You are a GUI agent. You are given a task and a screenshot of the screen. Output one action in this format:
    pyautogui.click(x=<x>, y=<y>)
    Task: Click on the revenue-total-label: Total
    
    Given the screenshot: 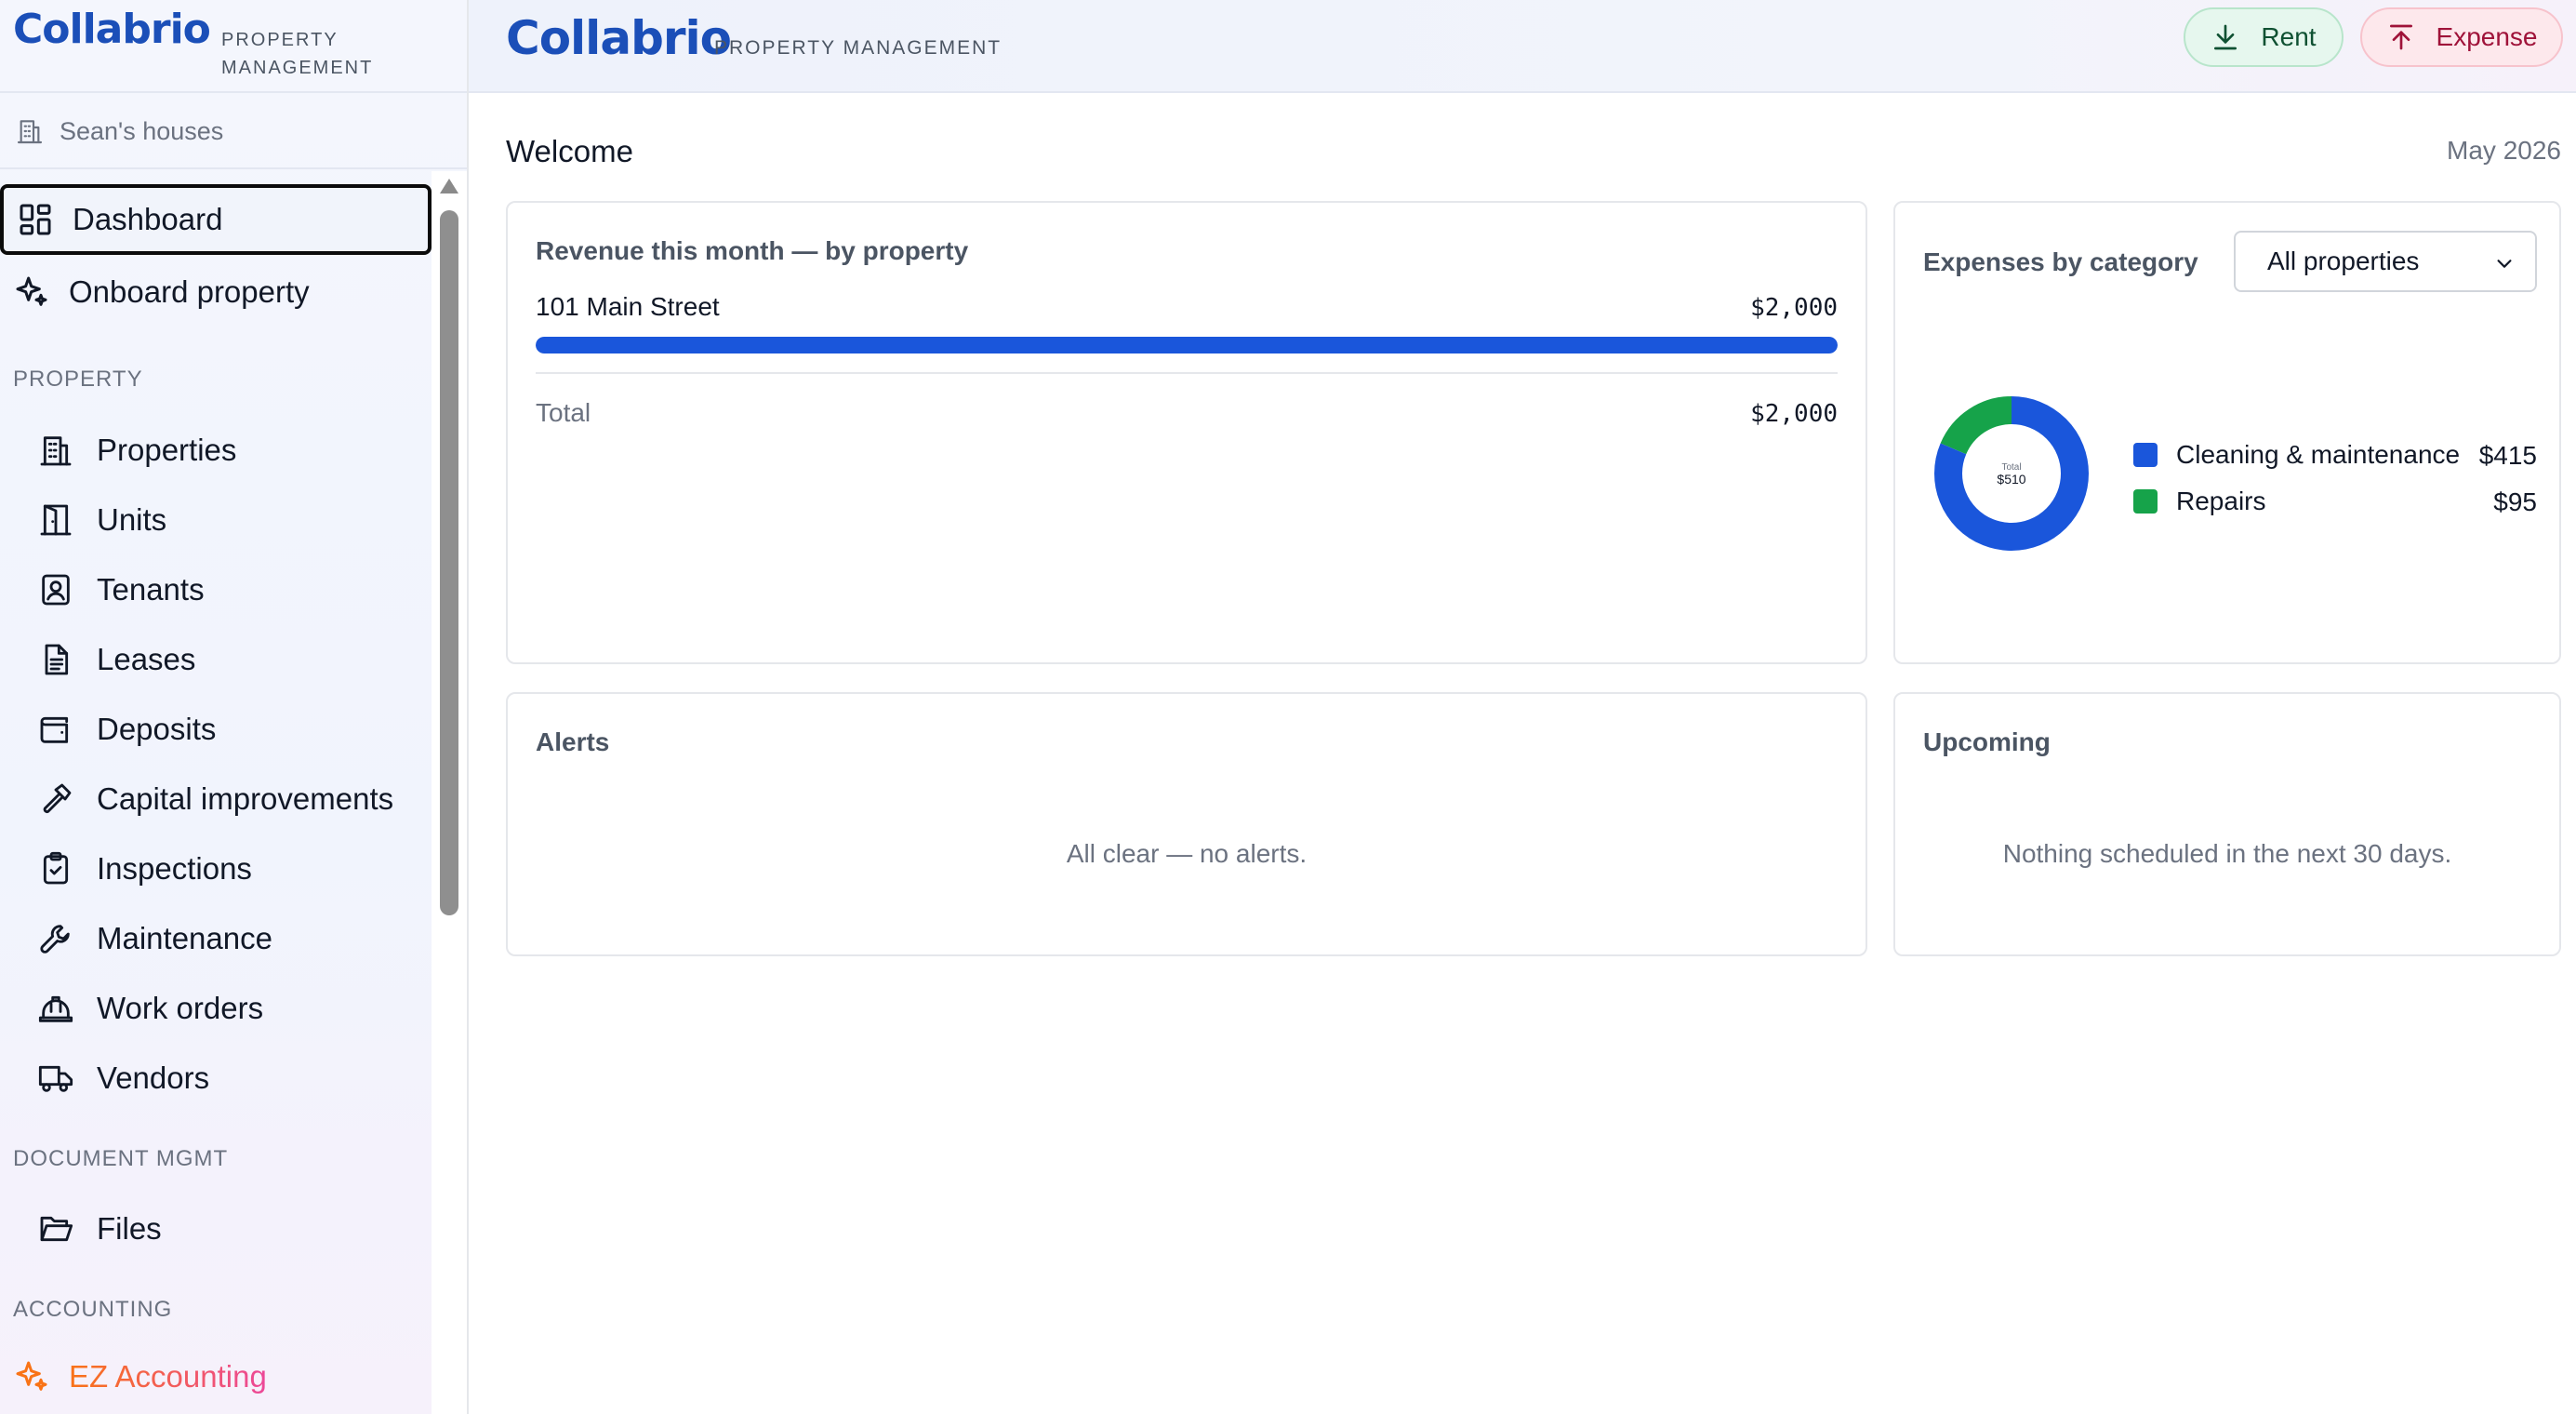 What is the action you would take?
    pyautogui.click(x=563, y=412)
    